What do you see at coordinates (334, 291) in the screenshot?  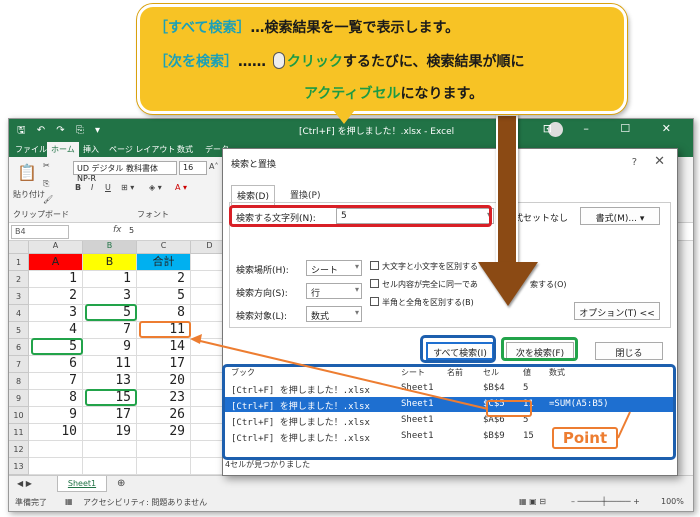 I see `search-direction-select: 行 ▾` at bounding box center [334, 291].